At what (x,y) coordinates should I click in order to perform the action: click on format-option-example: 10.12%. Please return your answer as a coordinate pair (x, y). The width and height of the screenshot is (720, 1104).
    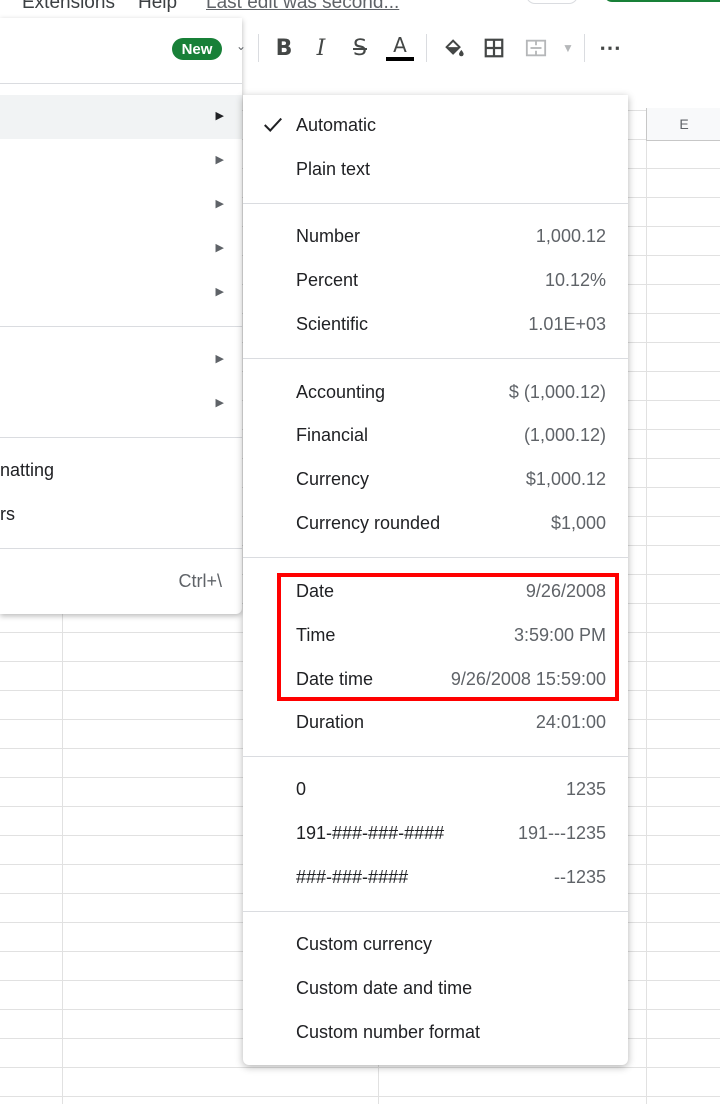
    Looking at the image, I should click on (575, 280).